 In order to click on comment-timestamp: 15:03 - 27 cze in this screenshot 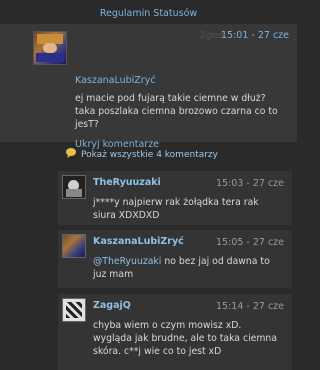, I will do `click(250, 183)`.